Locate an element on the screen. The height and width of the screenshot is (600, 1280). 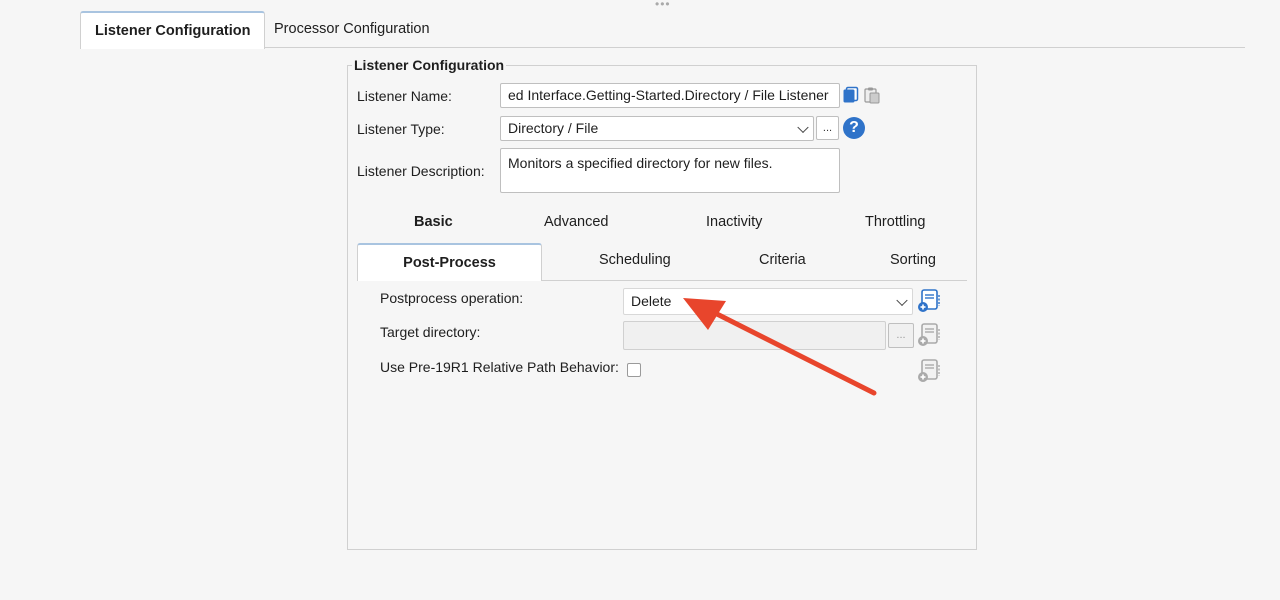
help-icon: ? is located at coordinates (854, 128).